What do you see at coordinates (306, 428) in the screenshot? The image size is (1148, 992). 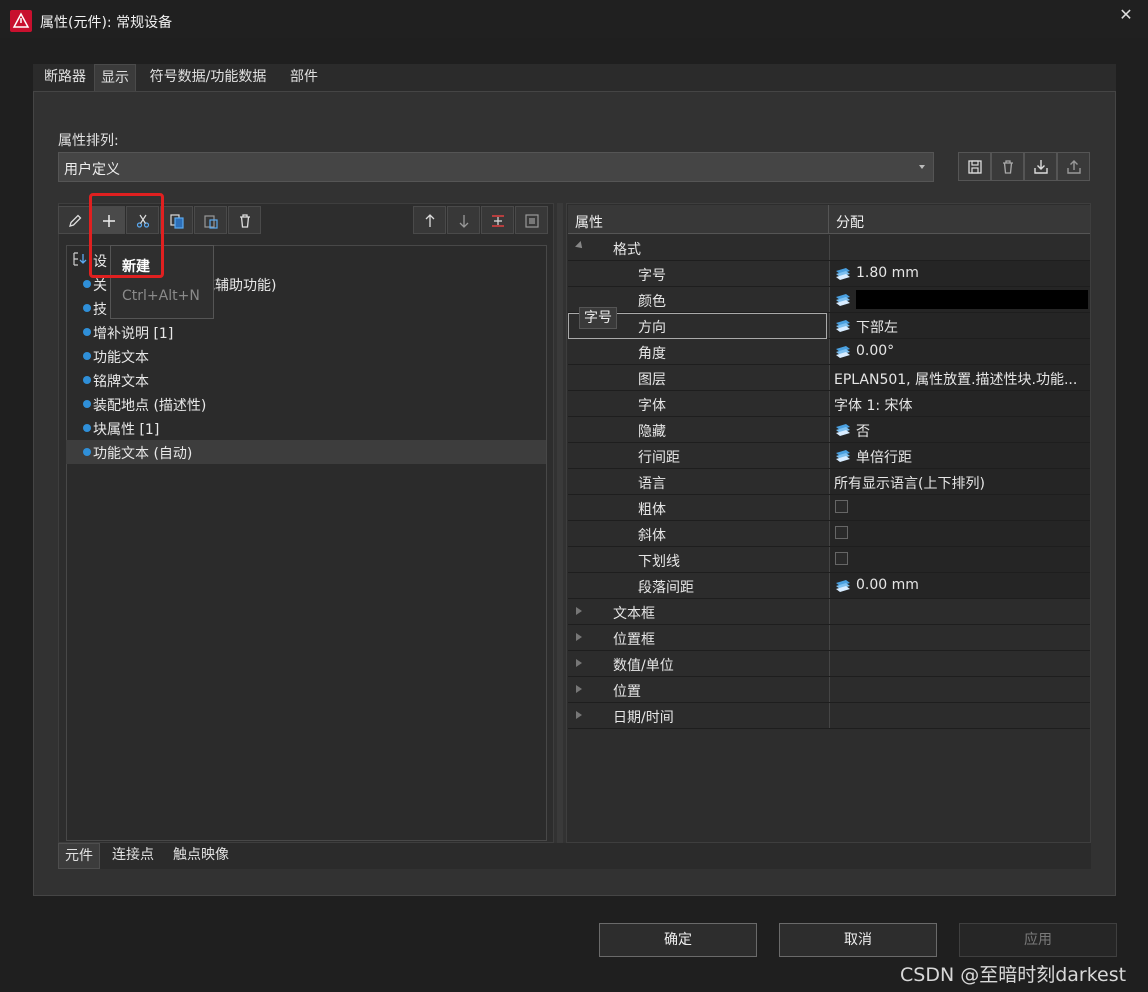 I see `tree-item: 块属性 [1]` at bounding box center [306, 428].